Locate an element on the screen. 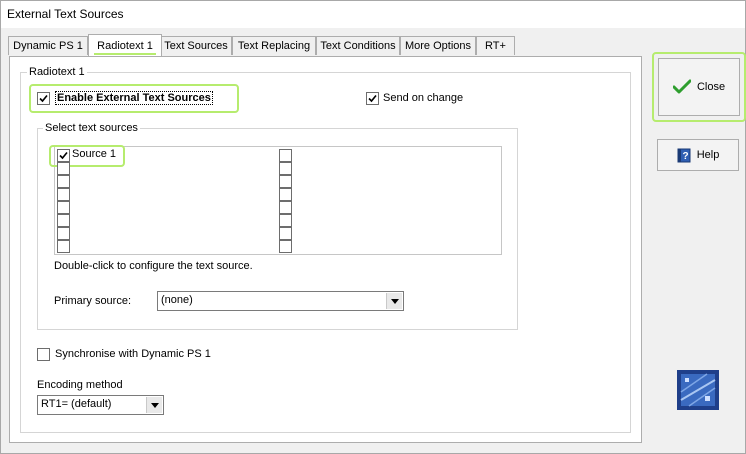 Image resolution: width=746 pixels, height=454 pixels. select-sources-title: Select text sources is located at coordinates (91, 128).